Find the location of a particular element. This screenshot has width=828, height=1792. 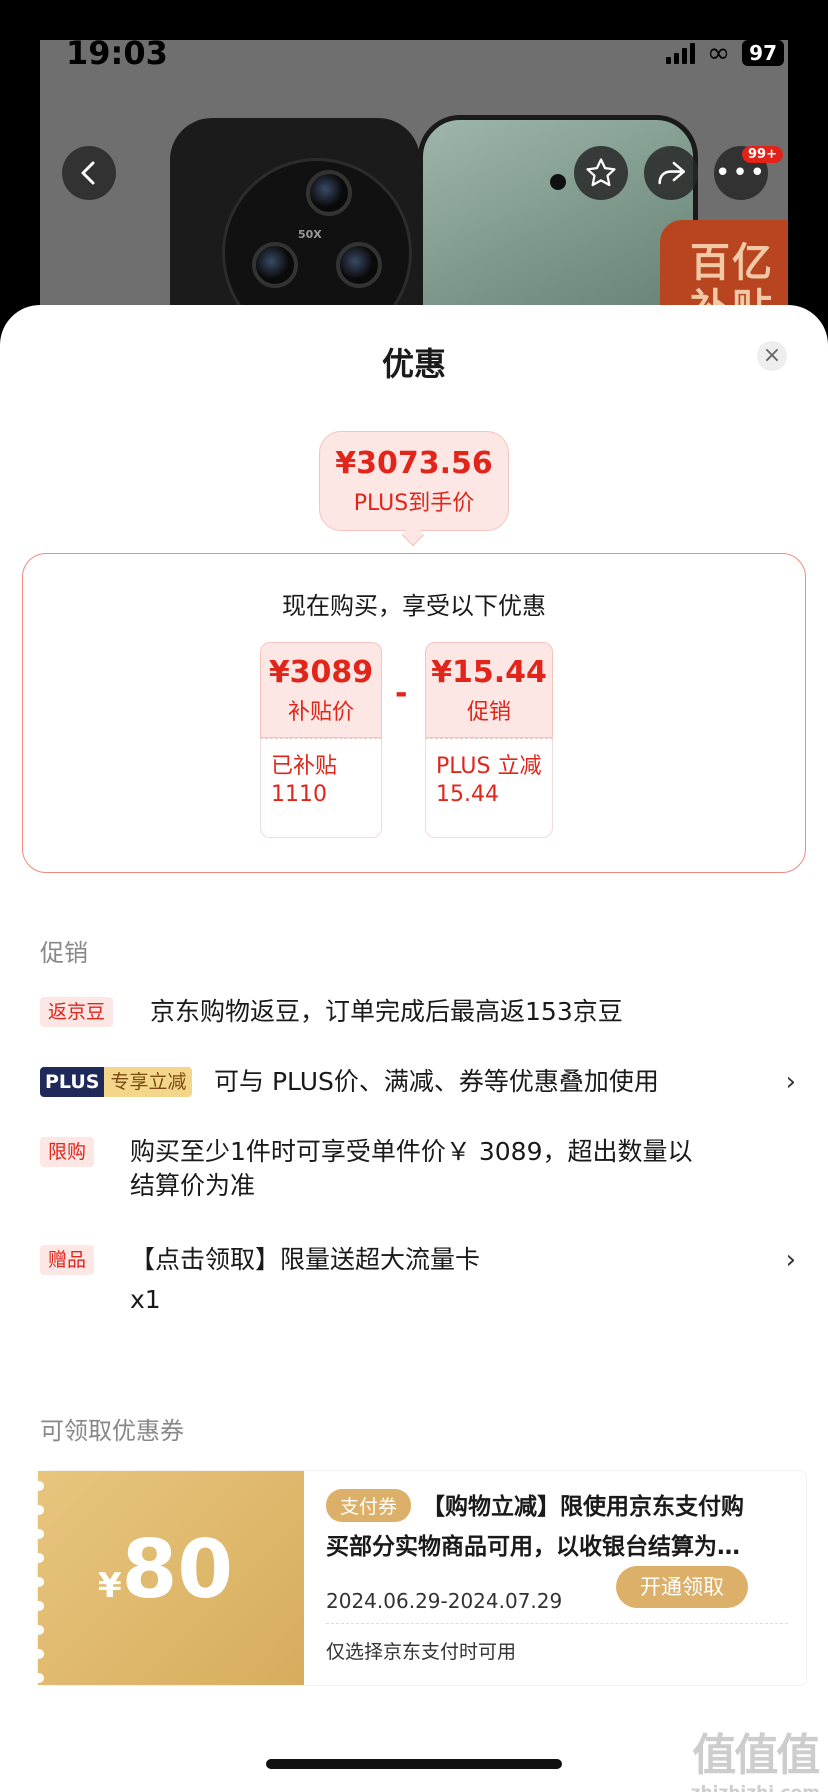

subsidy-detail: 已补贴 1110 is located at coordinates (321, 788).